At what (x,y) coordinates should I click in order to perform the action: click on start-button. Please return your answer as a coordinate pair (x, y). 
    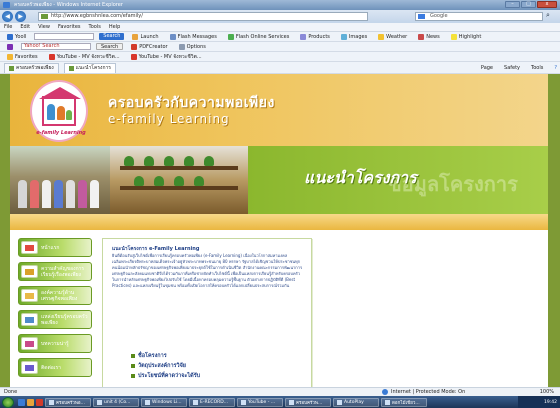
    Looking at the image, I should click on (8, 402).